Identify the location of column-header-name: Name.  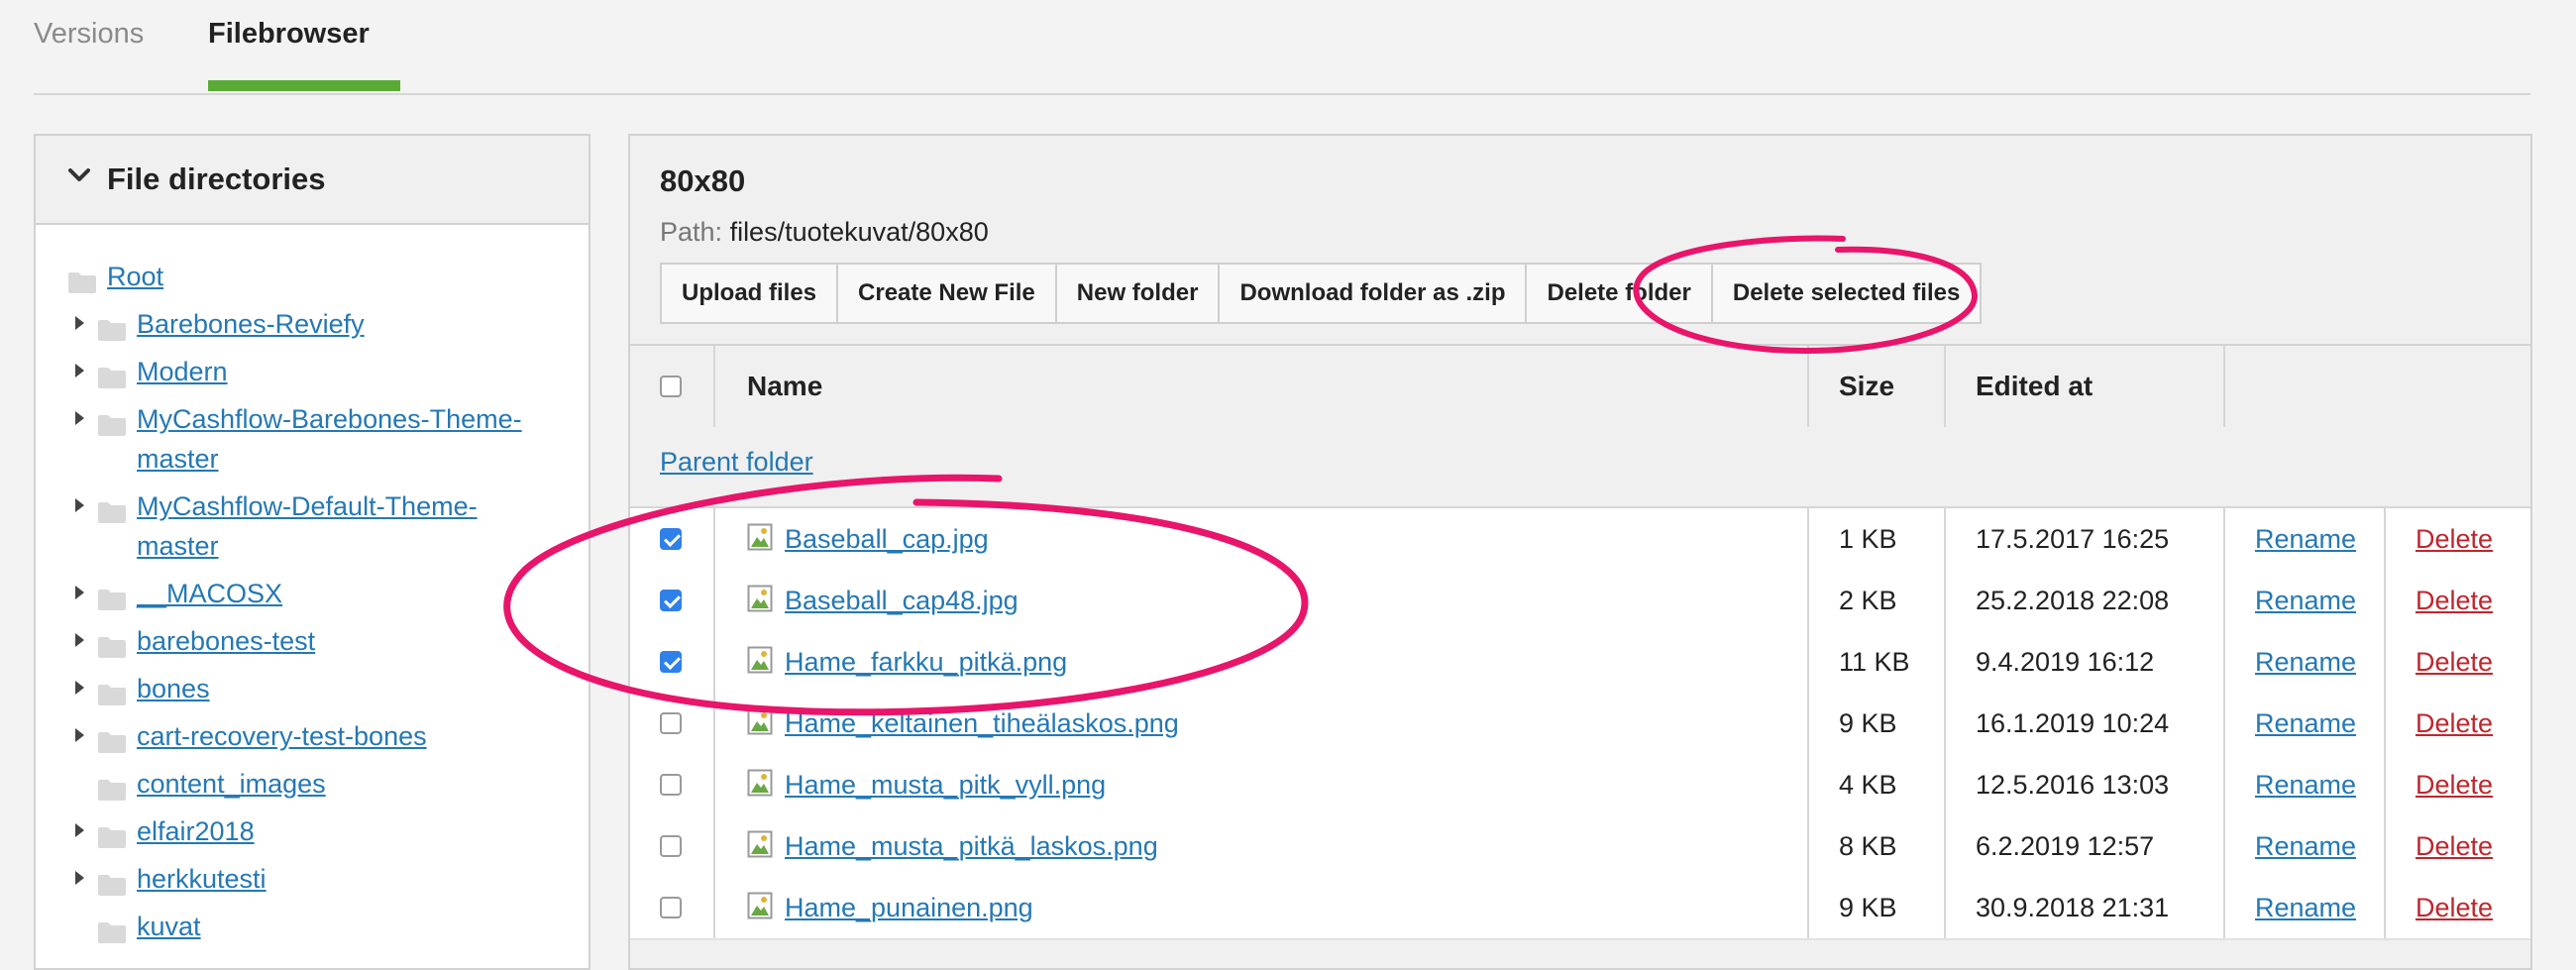
(784, 386).